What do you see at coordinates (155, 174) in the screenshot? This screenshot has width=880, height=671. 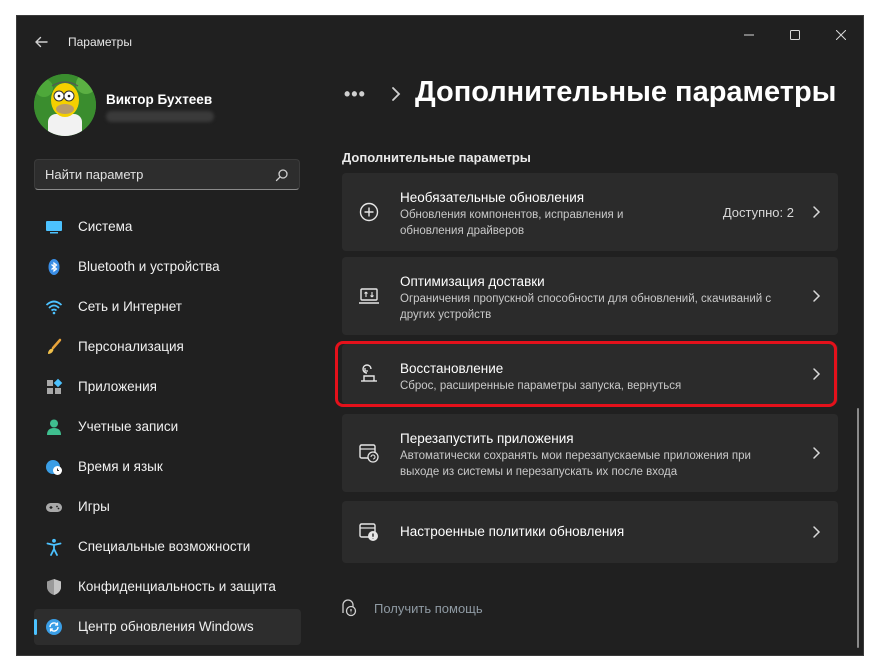 I see `search-input` at bounding box center [155, 174].